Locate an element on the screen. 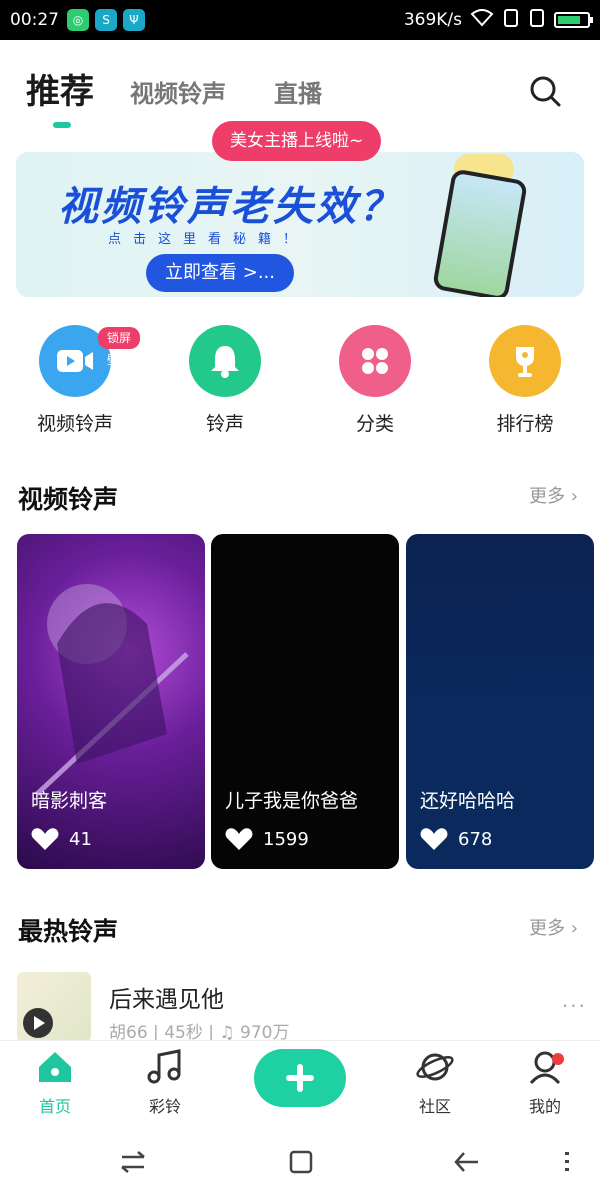  video-card: 还好哈哈哈 678 is located at coordinates (500, 701).